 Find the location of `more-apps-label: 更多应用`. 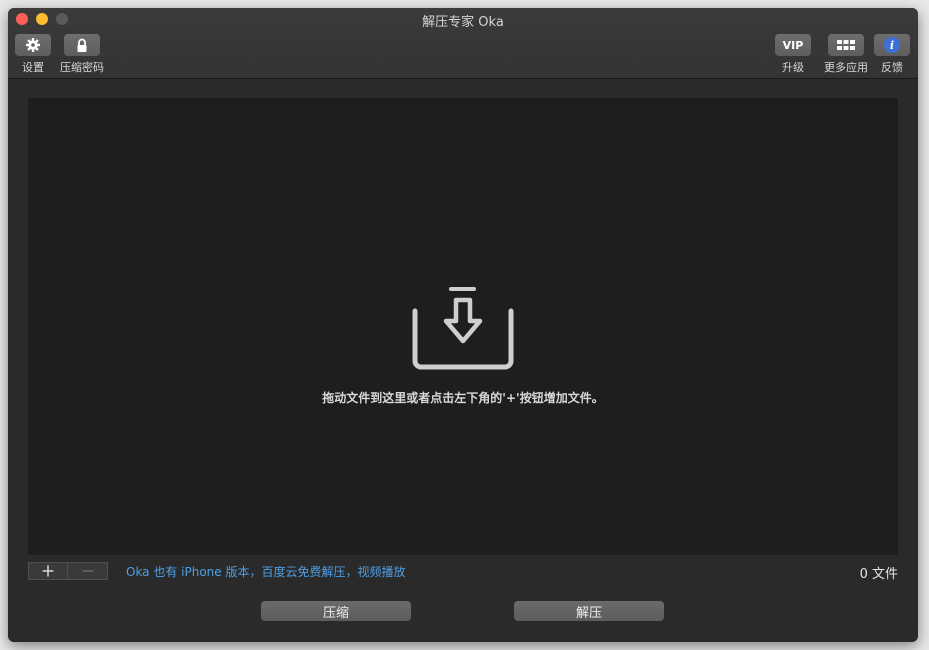

more-apps-label: 更多应用 is located at coordinates (846, 67).